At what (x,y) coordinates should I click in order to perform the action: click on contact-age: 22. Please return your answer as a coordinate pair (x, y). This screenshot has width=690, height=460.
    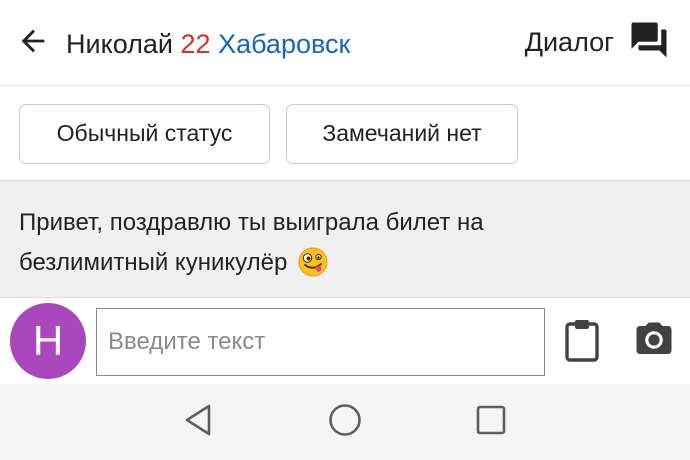
    Looking at the image, I should click on (195, 44).